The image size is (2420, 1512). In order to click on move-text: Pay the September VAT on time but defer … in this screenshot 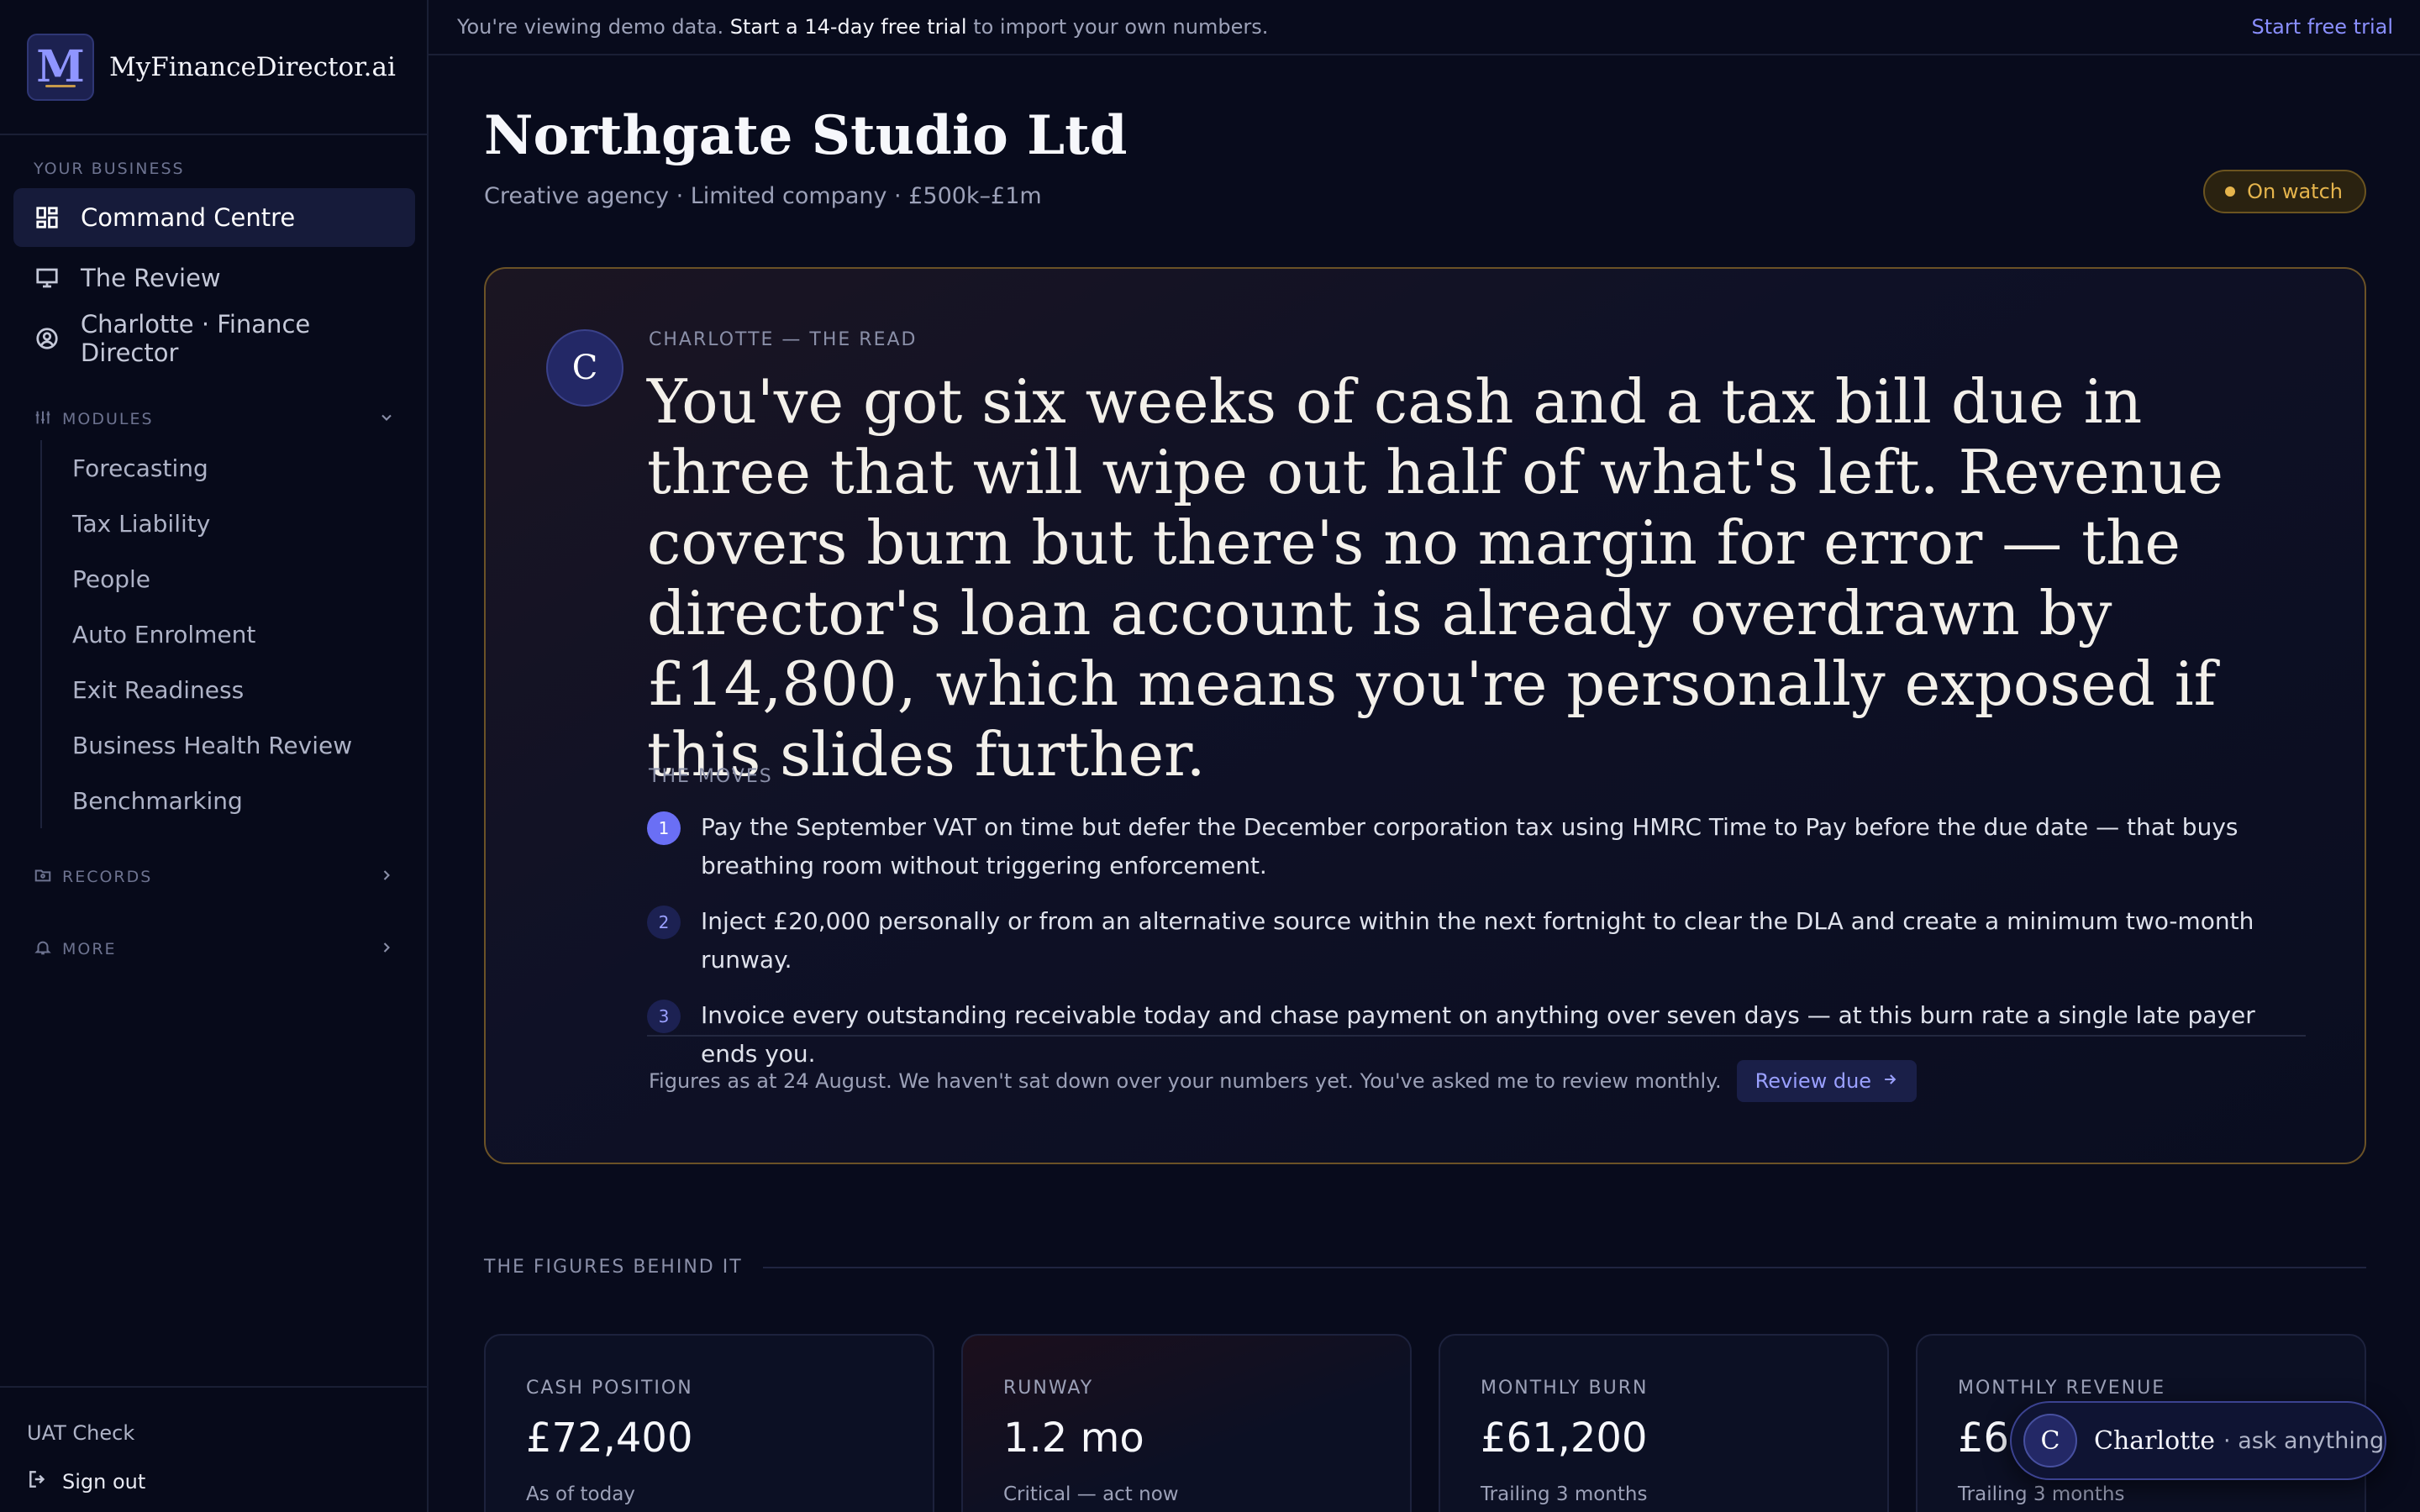, I will do `click(1469, 846)`.